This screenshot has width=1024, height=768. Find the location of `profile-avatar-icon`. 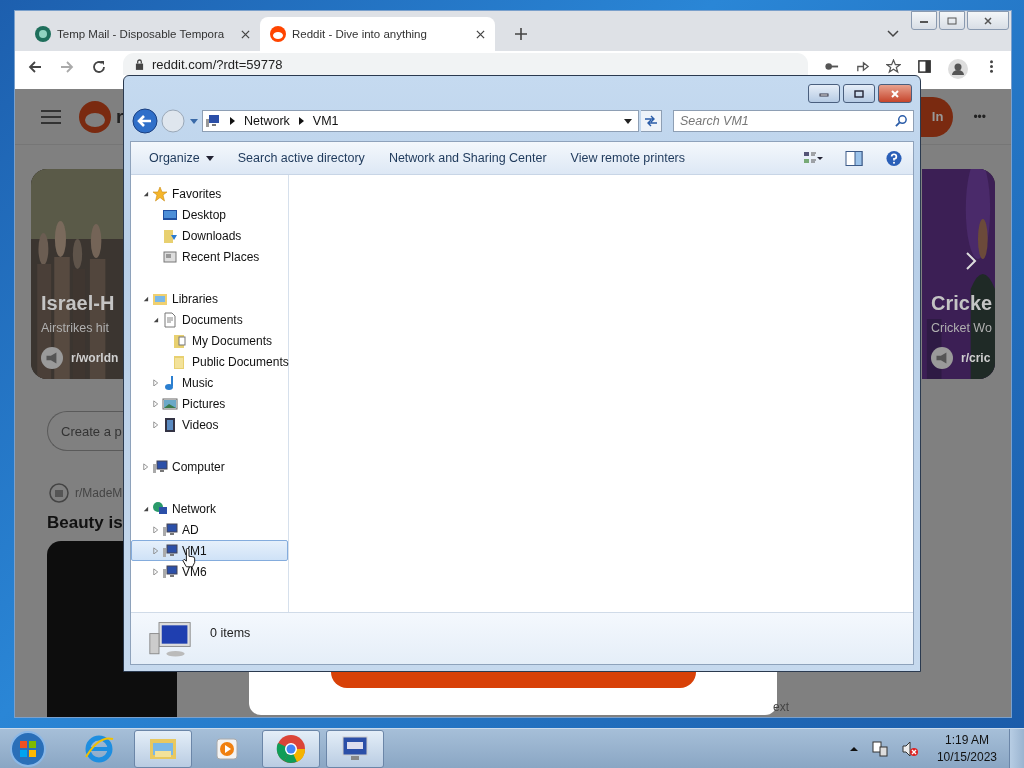

profile-avatar-icon is located at coordinates (958, 69).